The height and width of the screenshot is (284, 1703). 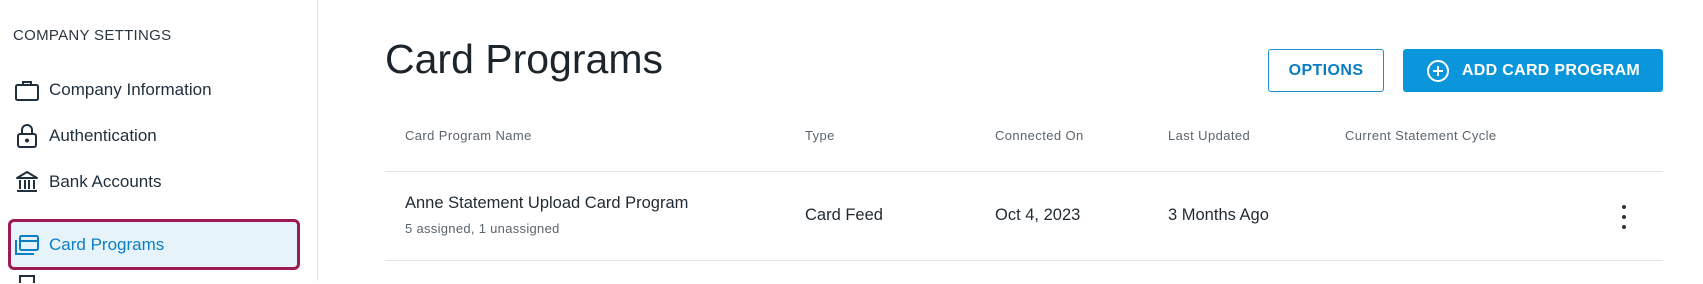 I want to click on sidebar-item-bank-accounts: Bank Accounts, so click(x=154, y=182).